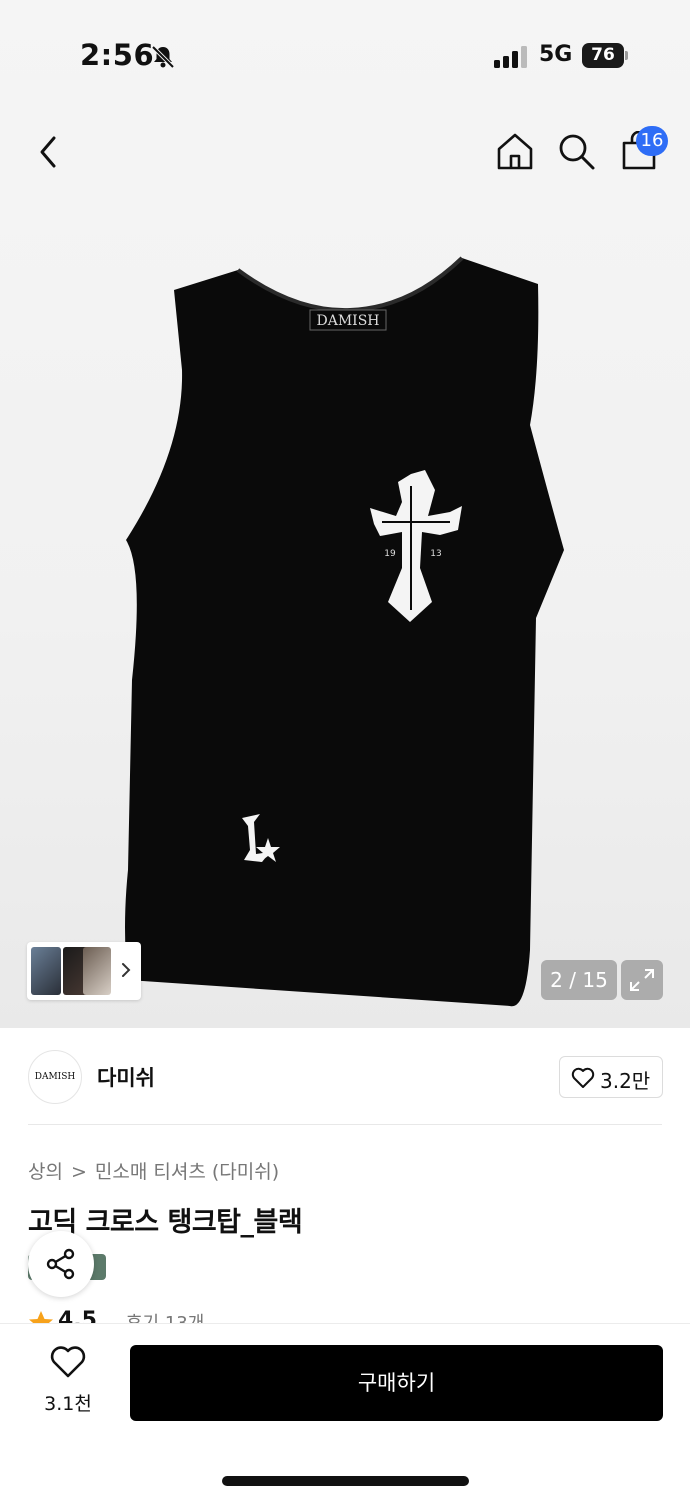 This screenshot has height=1500, width=690. Describe the element at coordinates (117, 55) in the screenshot. I see `status-time: 2:56` at that location.